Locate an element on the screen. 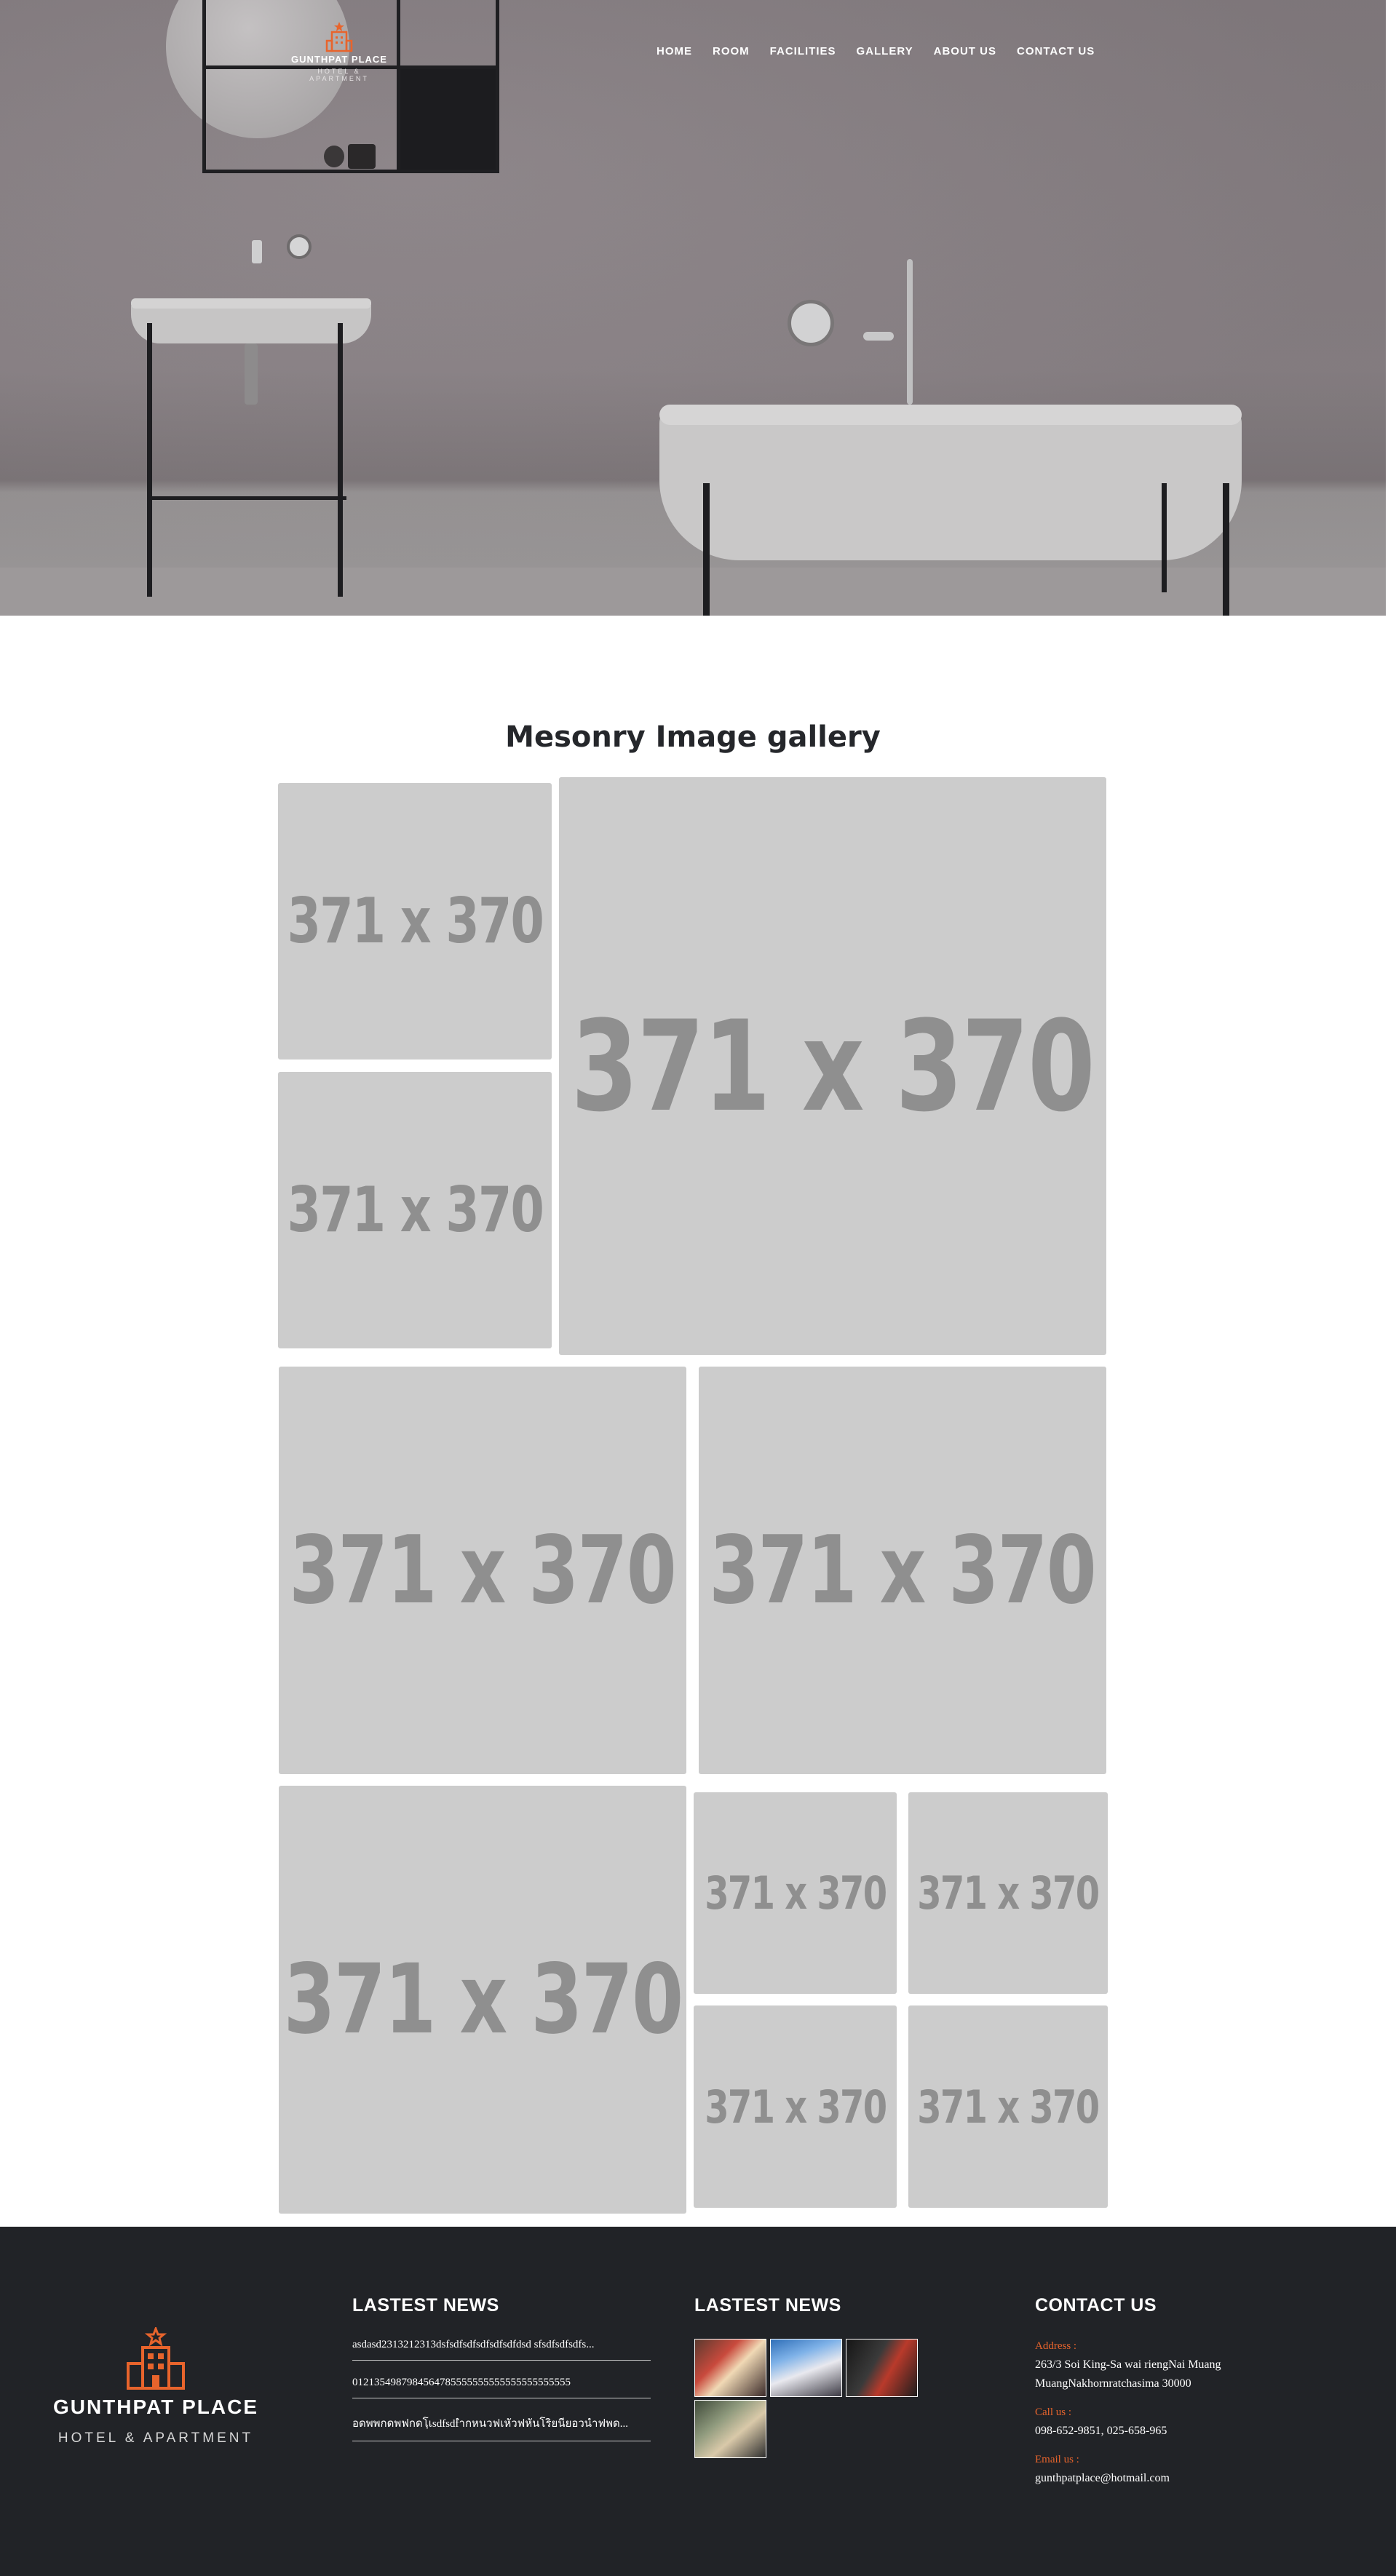  sink-basin-rim is located at coordinates (251, 303).